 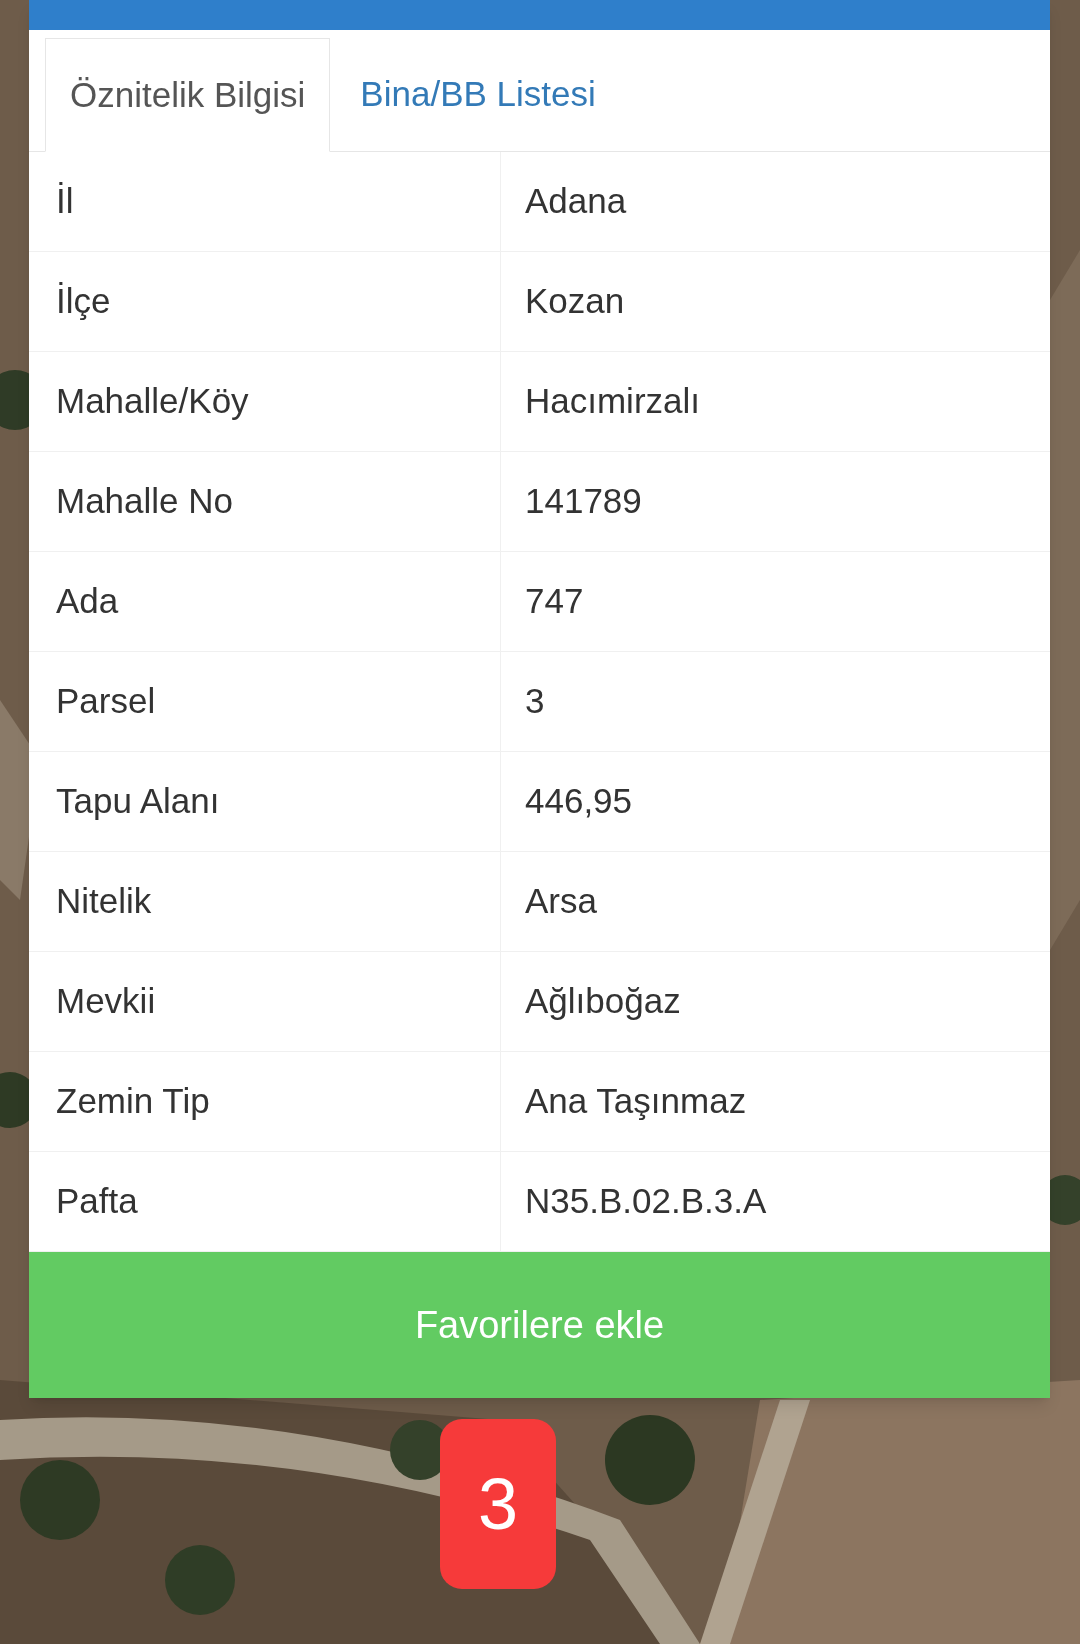 What do you see at coordinates (636, 1101) in the screenshot?
I see `field-value: Ana Taşınmaz` at bounding box center [636, 1101].